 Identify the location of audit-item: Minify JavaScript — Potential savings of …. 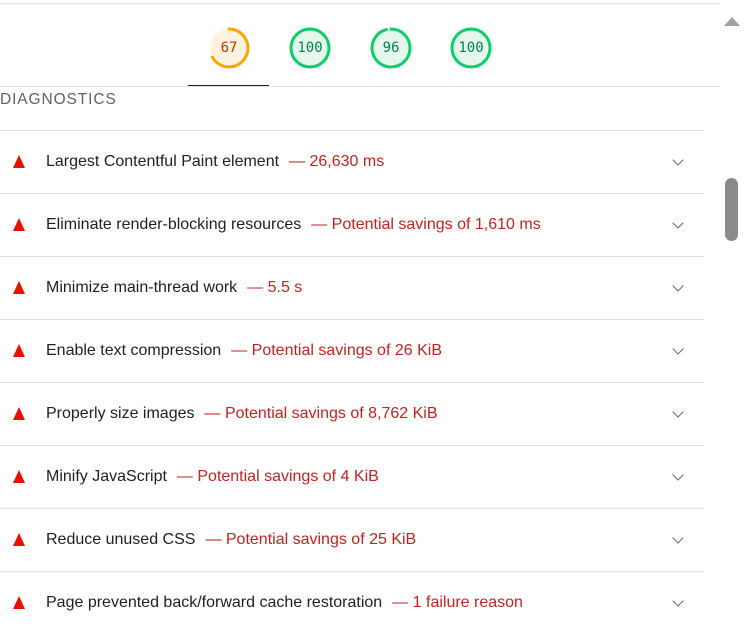
(352, 476).